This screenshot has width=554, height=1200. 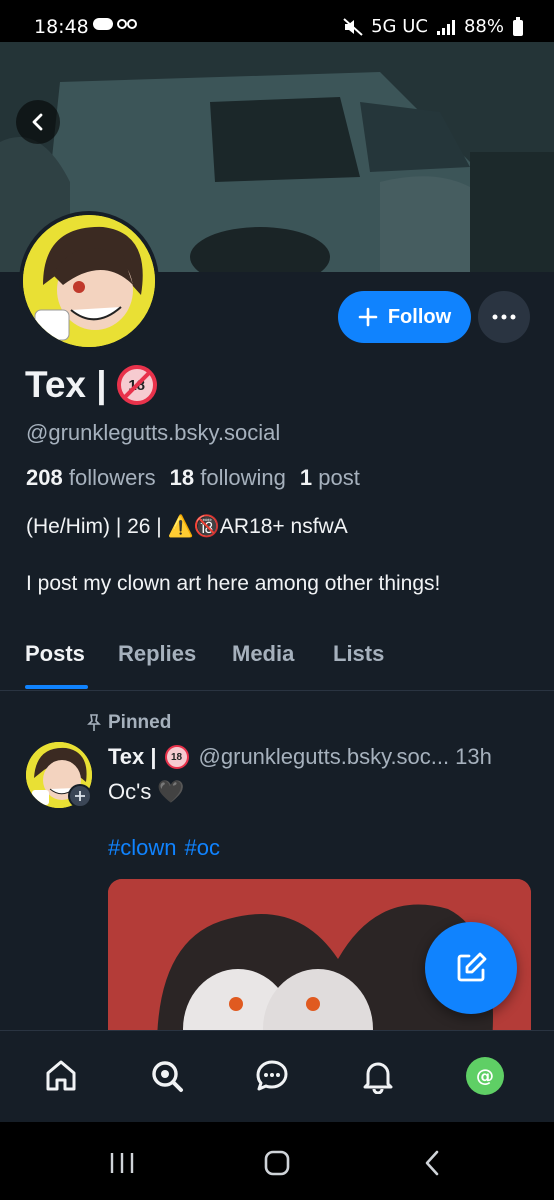 I want to click on nav-chat, so click(x=272, y=1076).